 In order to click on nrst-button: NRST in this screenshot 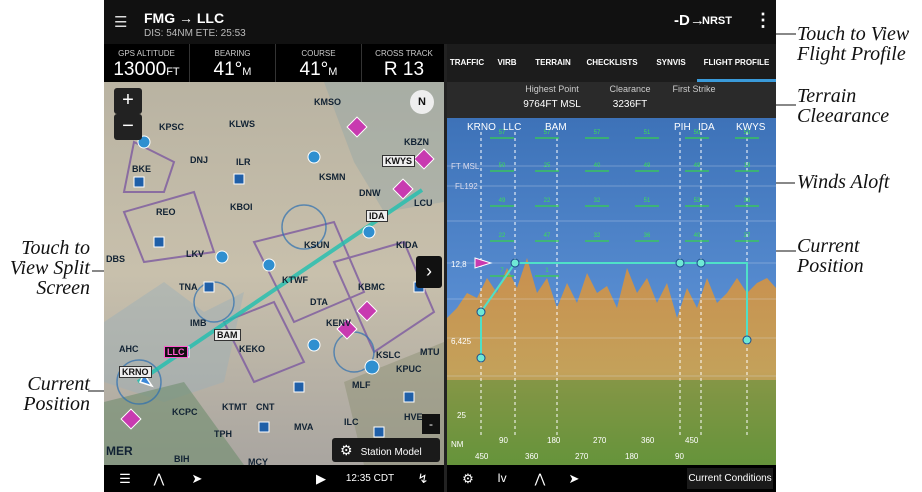, I will do `click(717, 21)`.